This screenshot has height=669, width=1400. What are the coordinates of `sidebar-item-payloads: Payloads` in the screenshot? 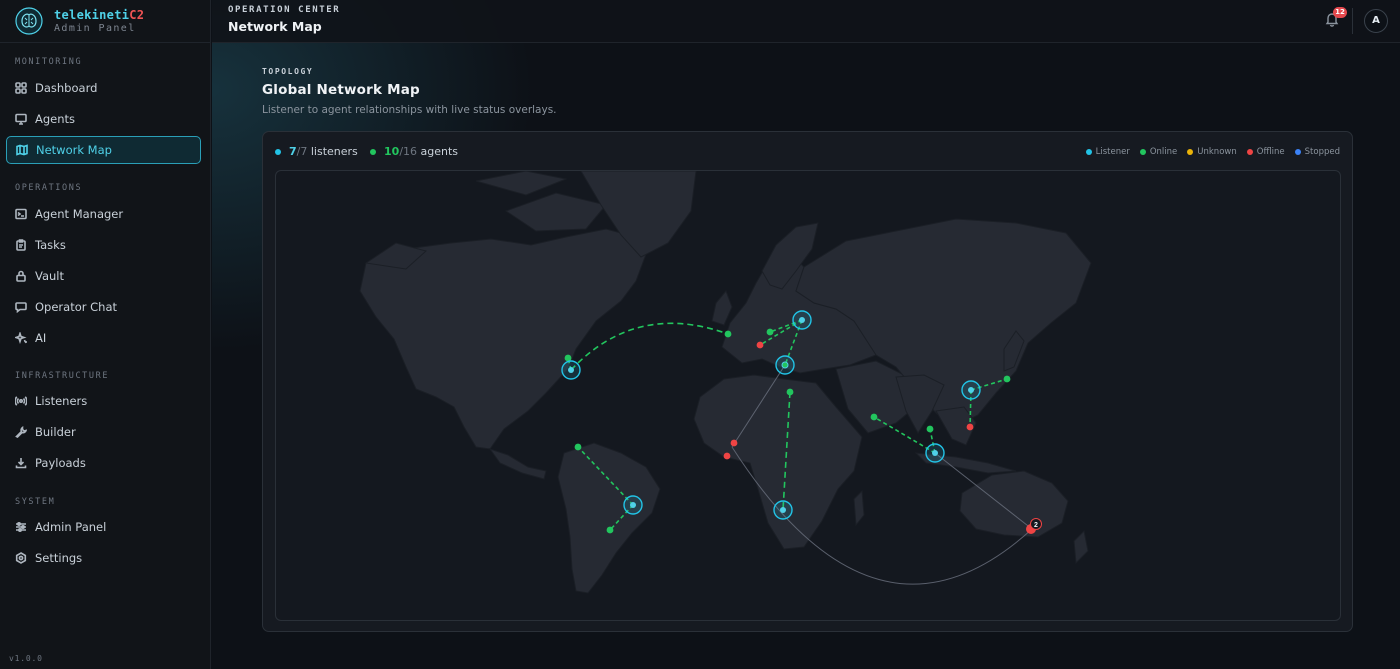 It's located at (103, 463).